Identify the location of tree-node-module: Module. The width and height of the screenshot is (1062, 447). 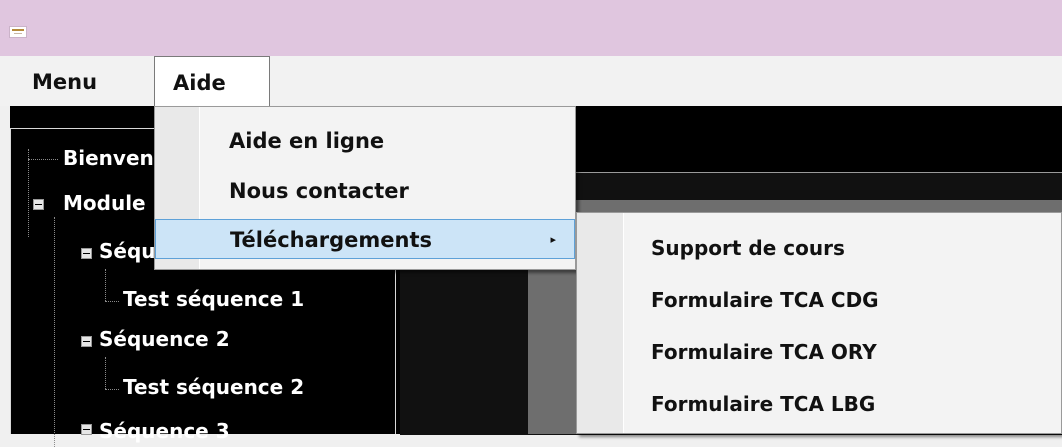
(104, 203).